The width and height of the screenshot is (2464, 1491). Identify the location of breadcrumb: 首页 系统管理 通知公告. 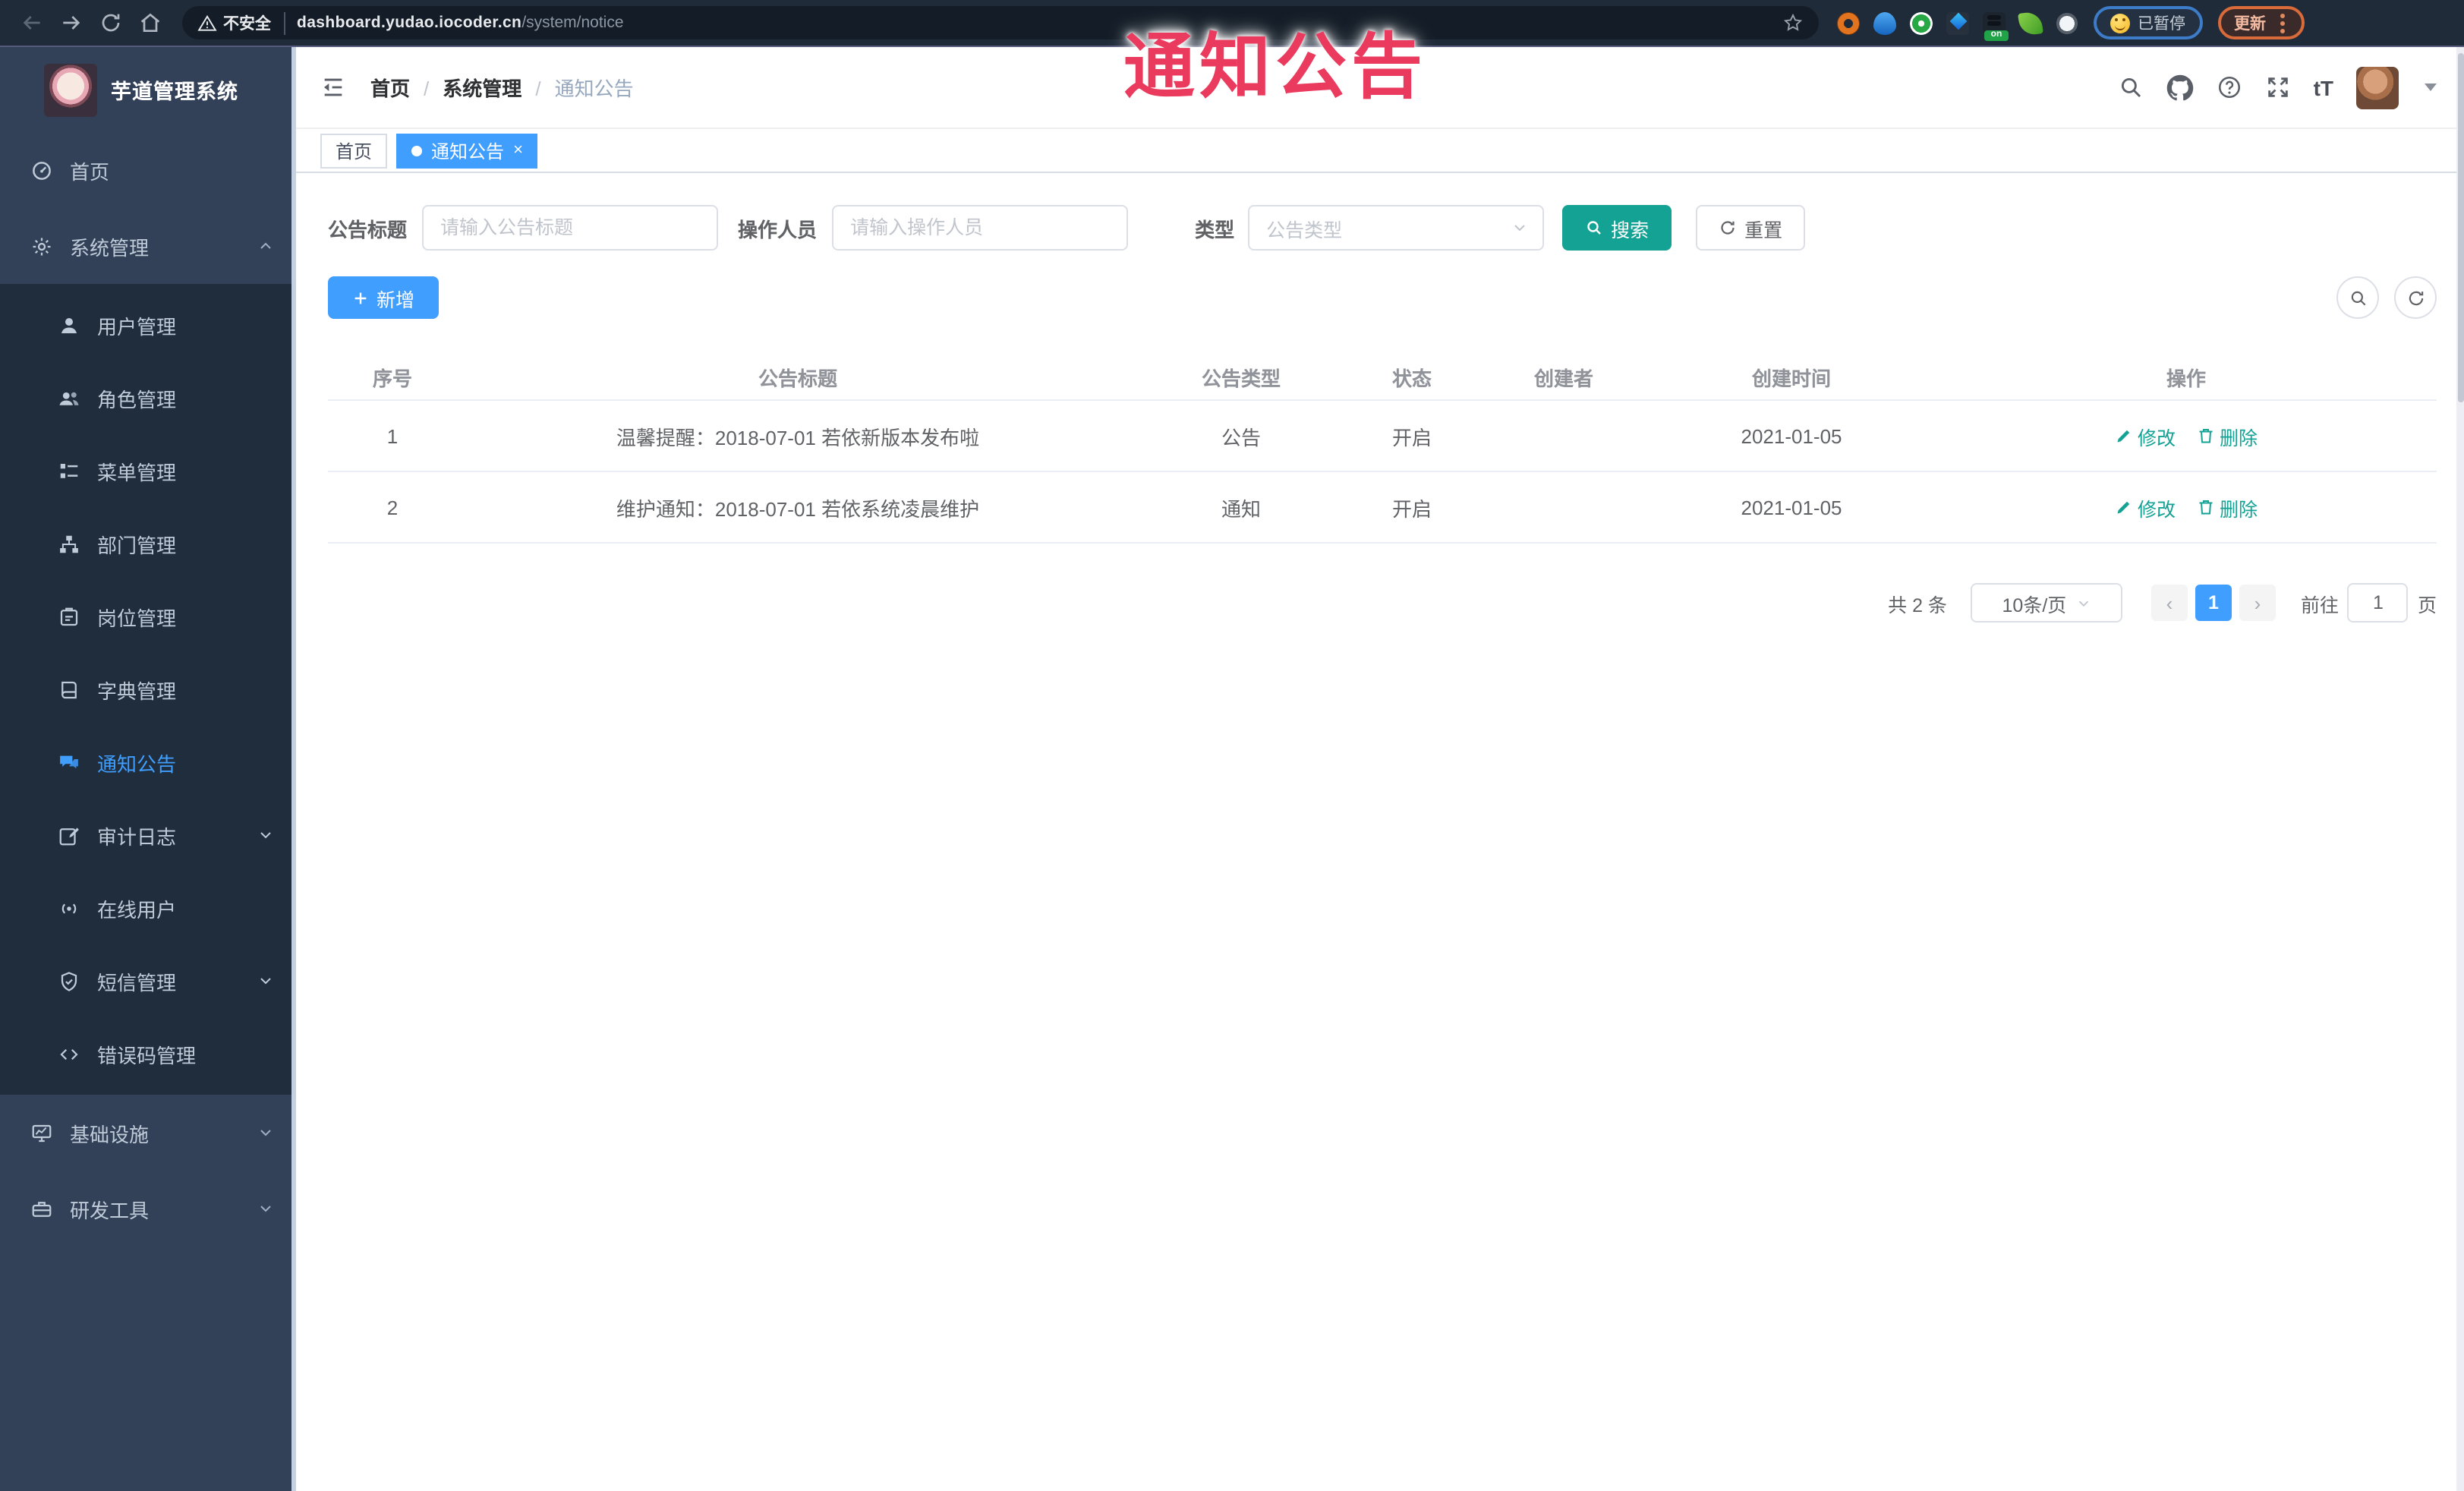
(502, 87).